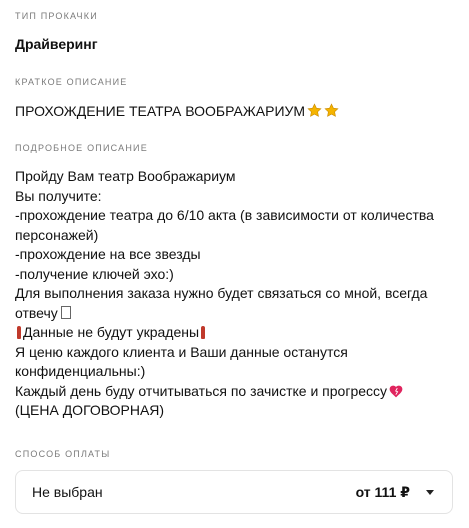  What do you see at coordinates (58, 195) in the screenshot?
I see `description-line: Вы получите:` at bounding box center [58, 195].